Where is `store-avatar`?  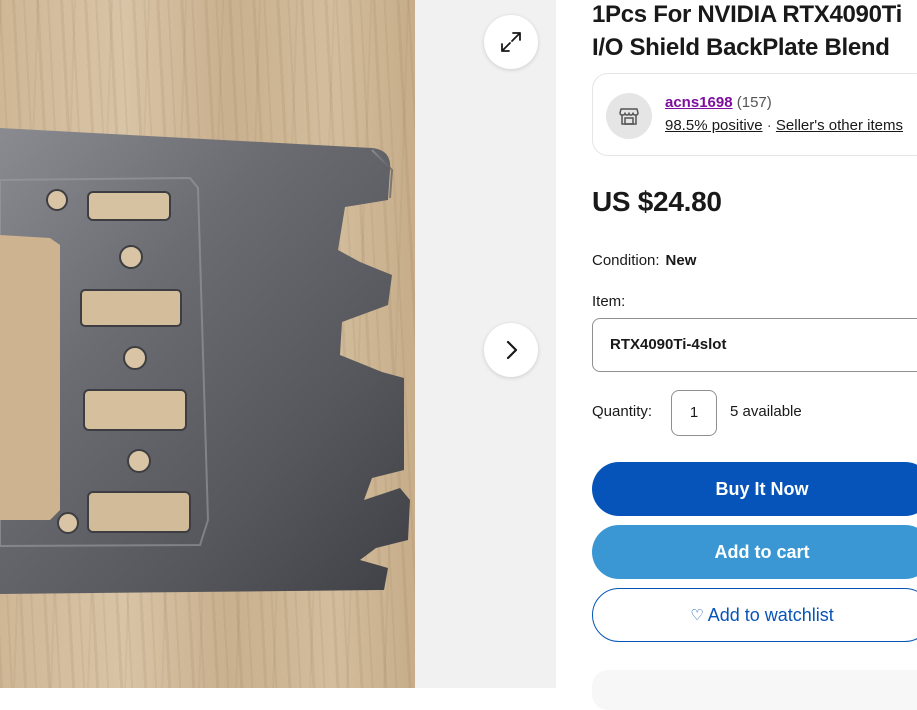
store-avatar is located at coordinates (629, 116).